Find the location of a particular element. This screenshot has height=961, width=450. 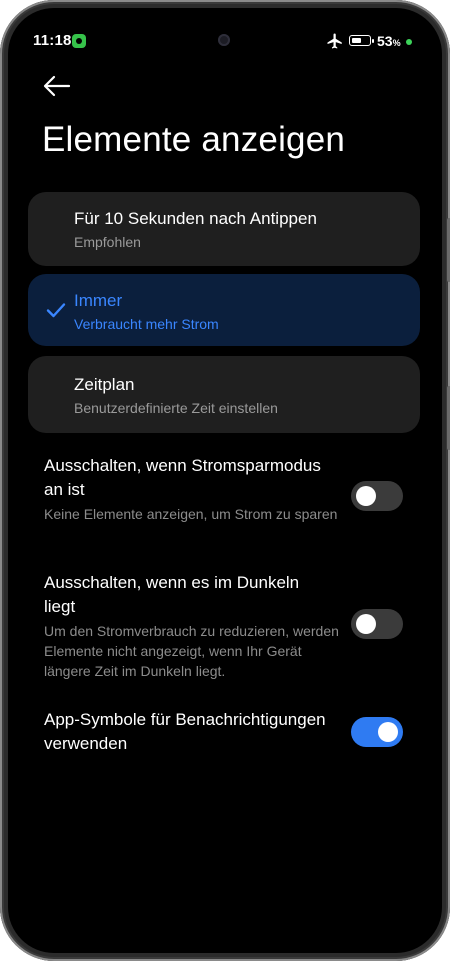

status-time: 11:18 is located at coordinates (52, 40).